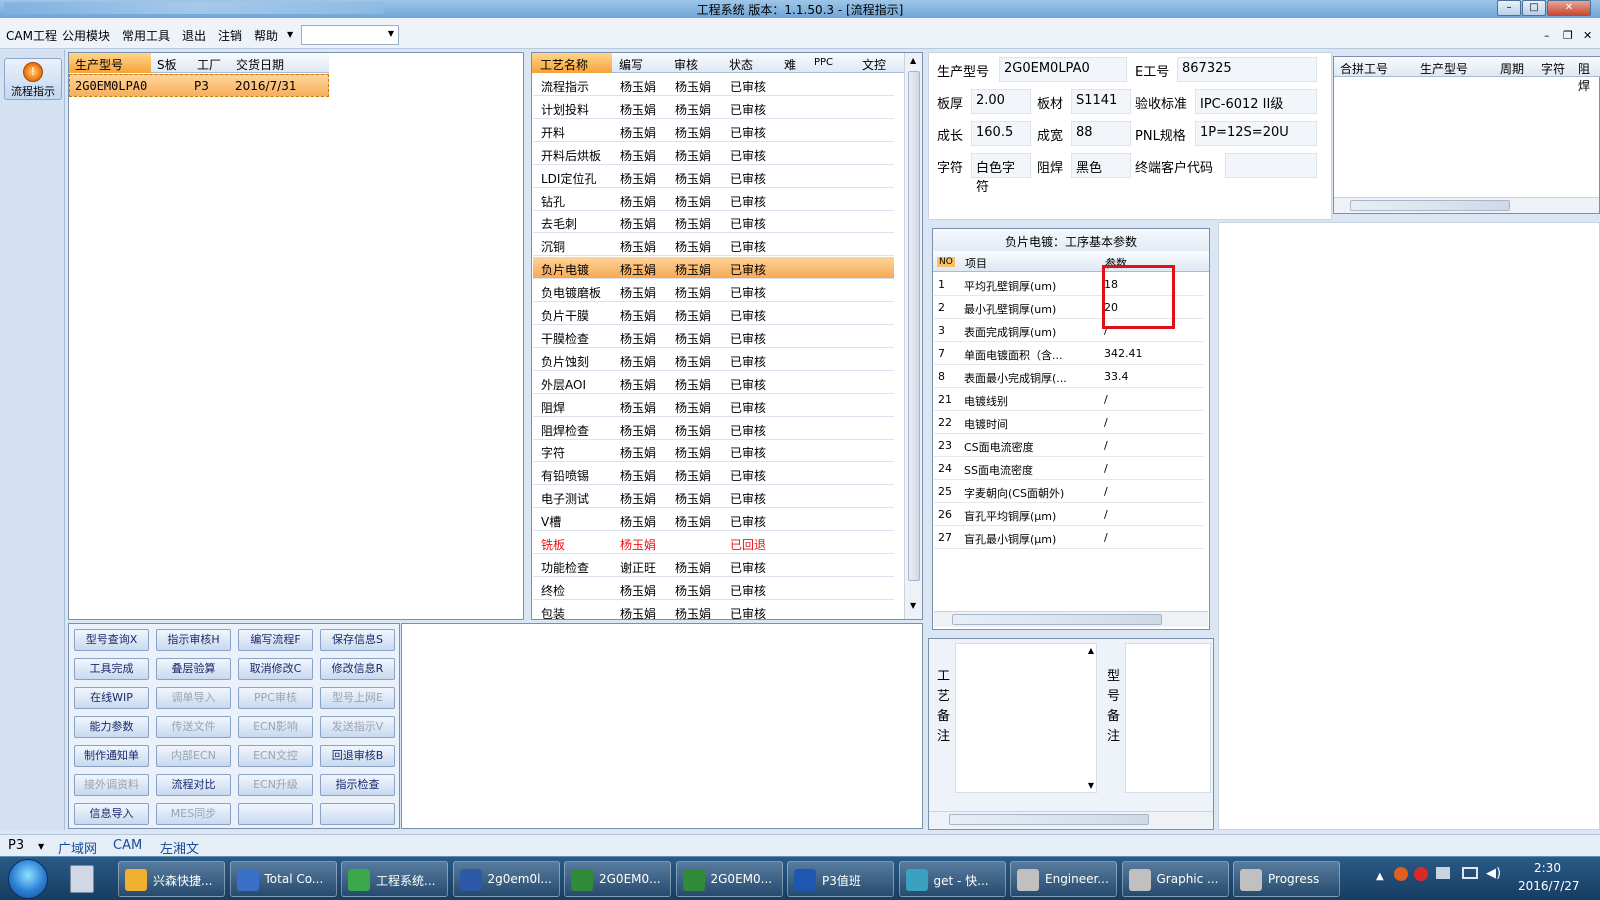  Describe the element at coordinates (290, 34) in the screenshot. I see `help-dropdown-icon: ▼` at that location.